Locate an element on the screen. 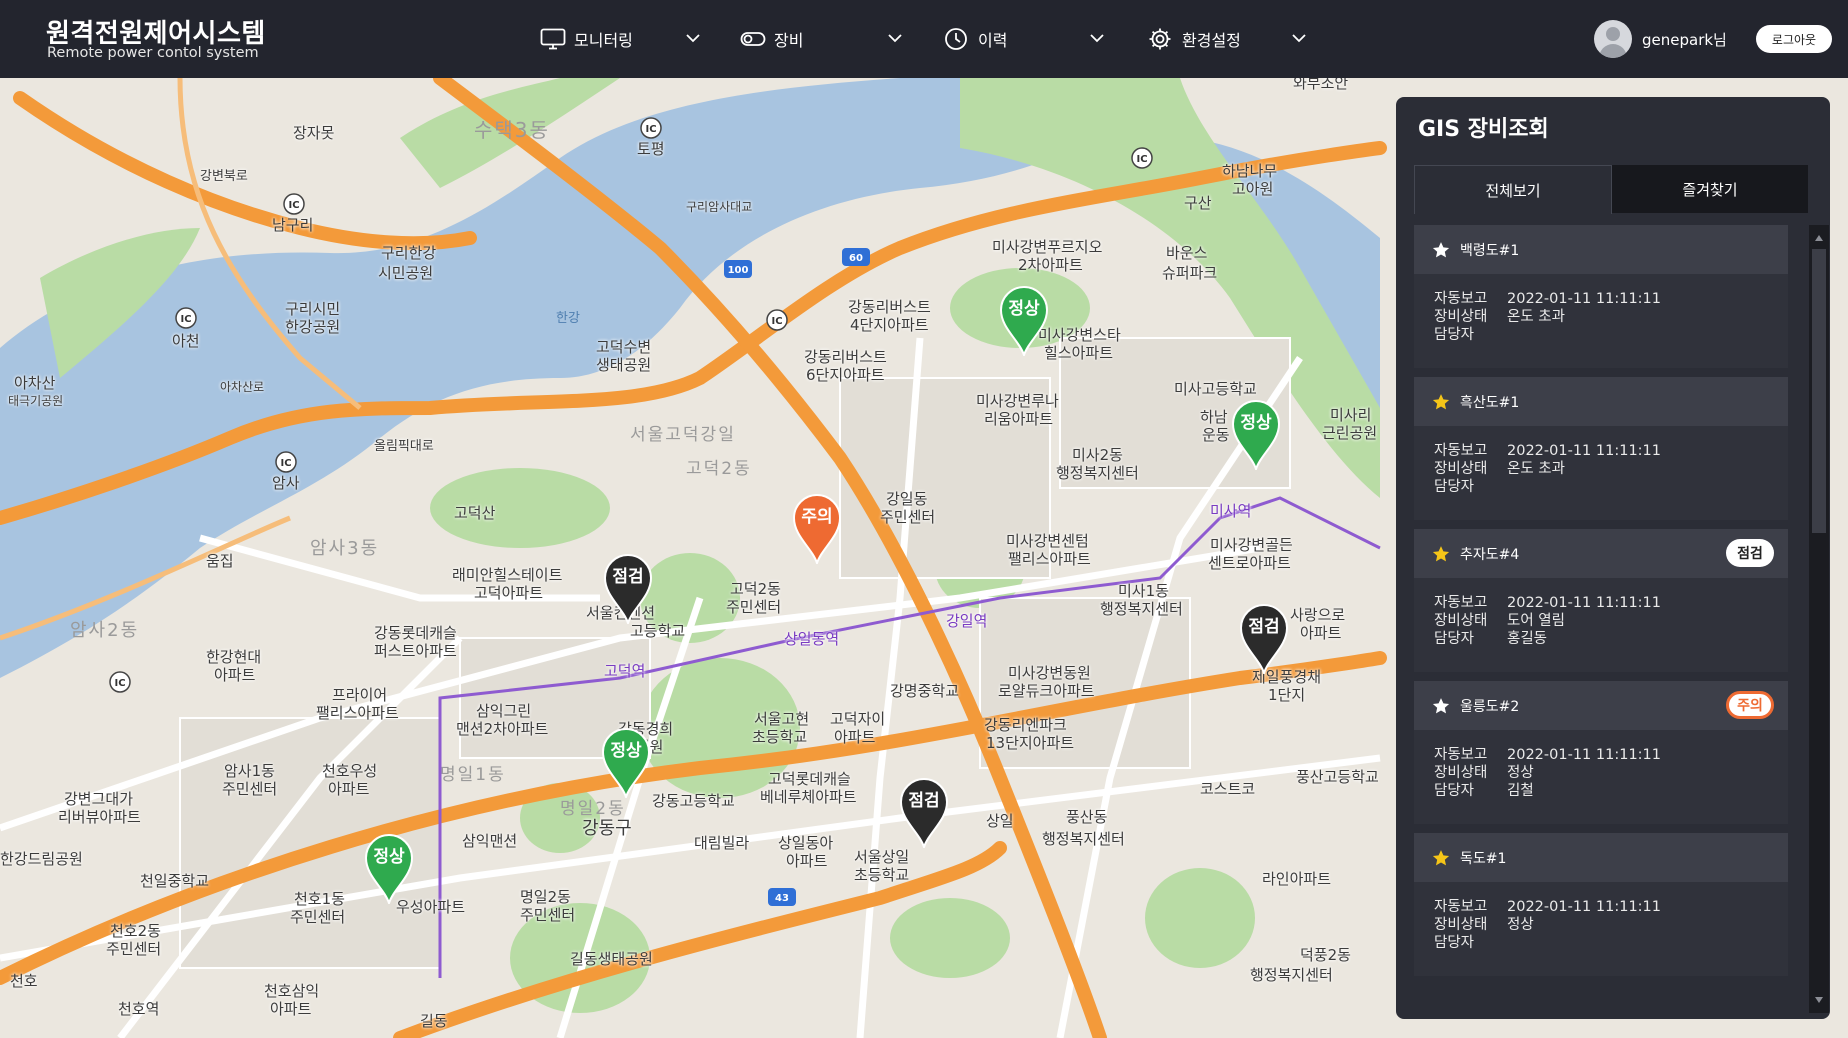 Image resolution: width=1848 pixels, height=1038 pixels. map-label: 서울고덕강일 is located at coordinates (683, 435).